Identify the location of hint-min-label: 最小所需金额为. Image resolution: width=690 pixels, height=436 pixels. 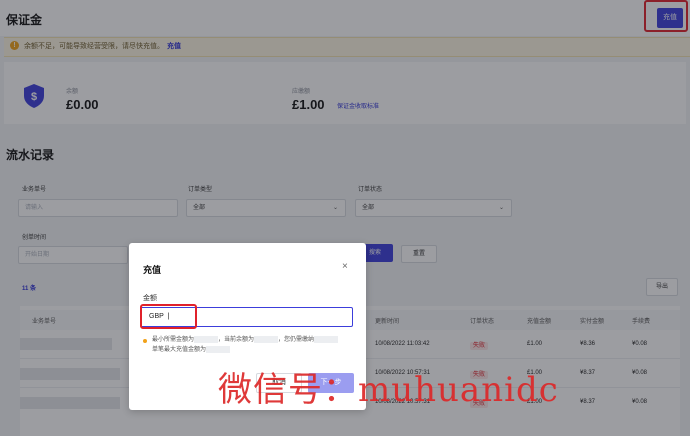
(173, 340).